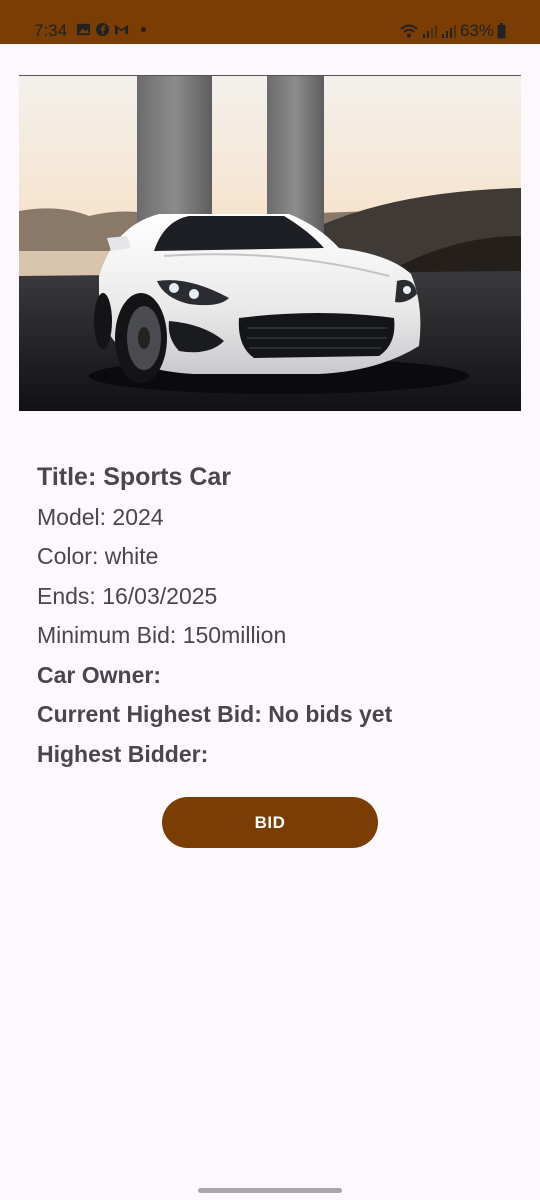 The width and height of the screenshot is (540, 1200). Describe the element at coordinates (100, 516) in the screenshot. I see `listing-model: Model: 2024` at that location.